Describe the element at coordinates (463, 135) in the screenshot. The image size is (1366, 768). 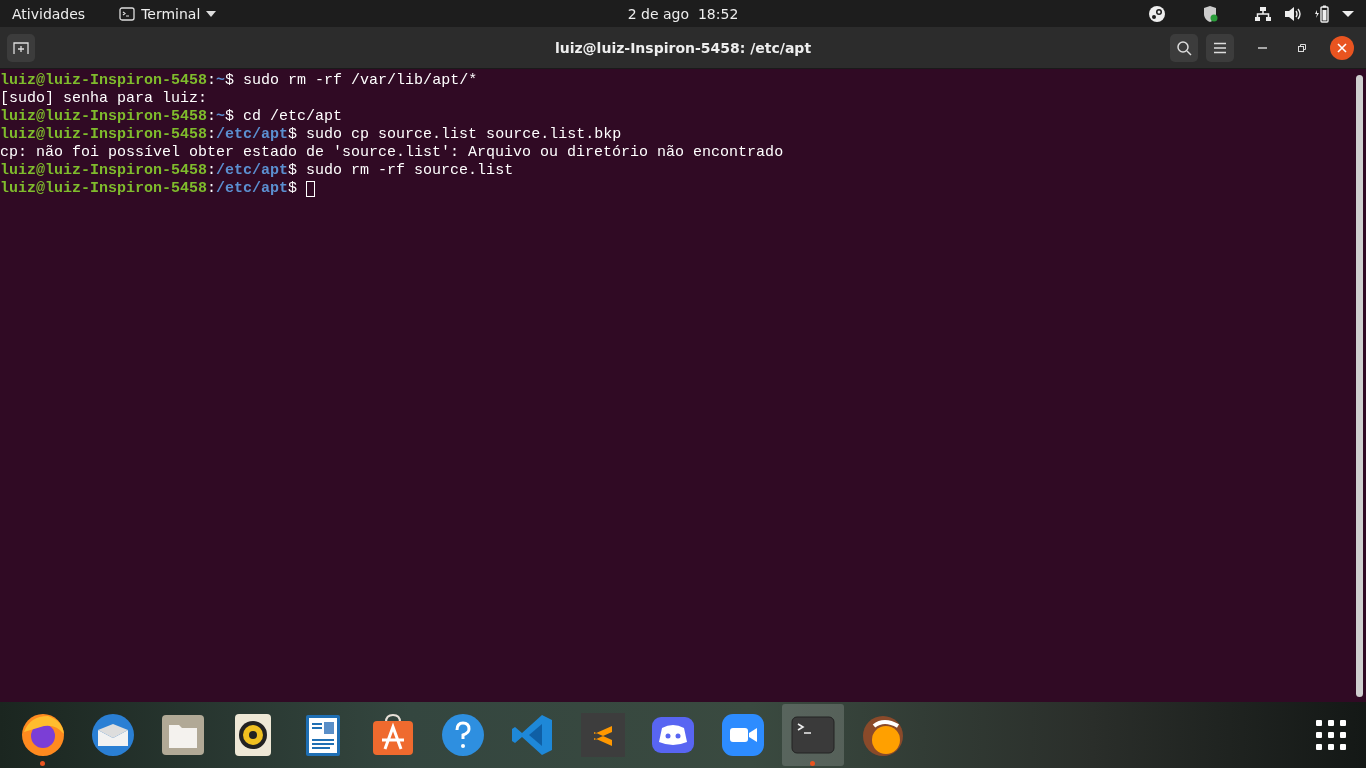
I see `command-text: sudo cp source.list source.list.bkp` at that location.